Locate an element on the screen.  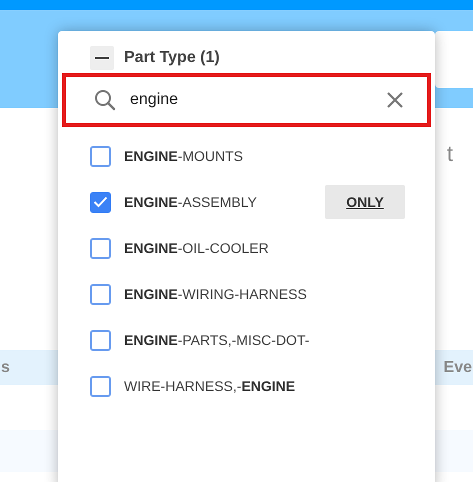
option-label: ENGINE-PARTS,-MISC-DOT- is located at coordinates (217, 340).